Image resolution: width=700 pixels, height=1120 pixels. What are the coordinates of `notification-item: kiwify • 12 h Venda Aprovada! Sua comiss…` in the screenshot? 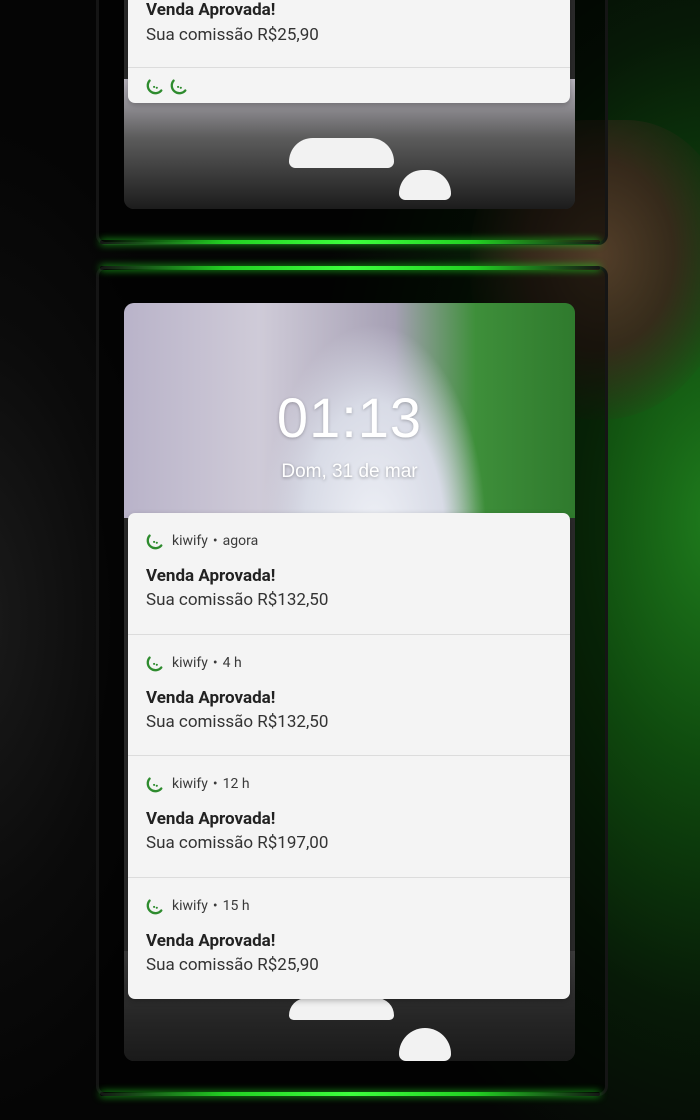 It's located at (349, 817).